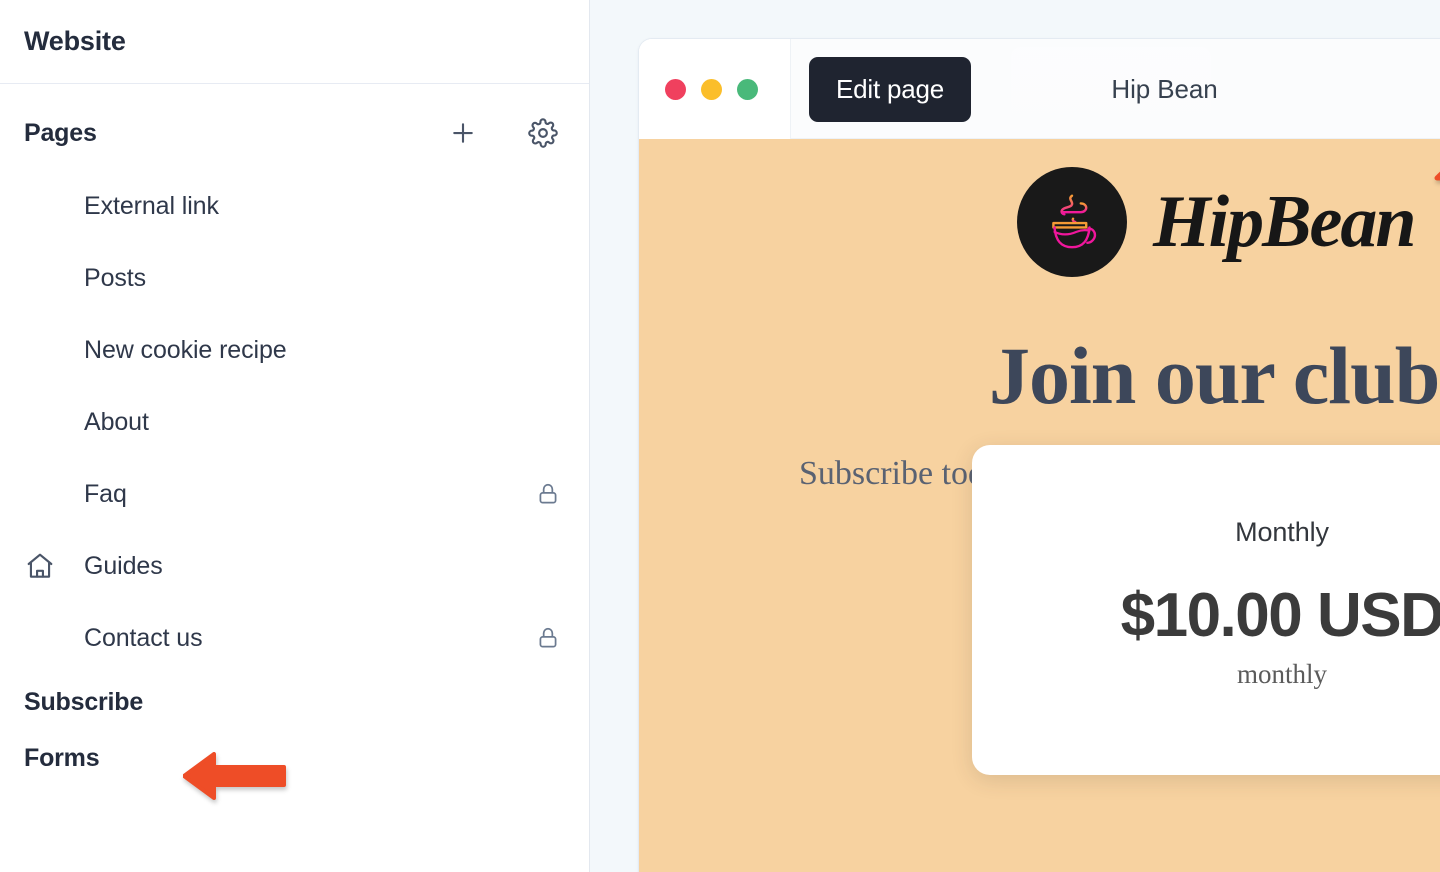  What do you see at coordinates (1214, 375) in the screenshot?
I see `hero-heading: Join our club` at bounding box center [1214, 375].